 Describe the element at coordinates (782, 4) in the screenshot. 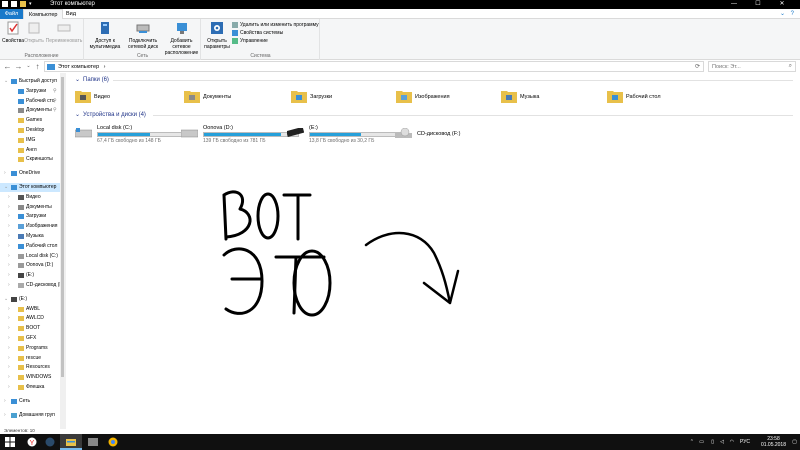

I see `close-icon: ✕` at that location.